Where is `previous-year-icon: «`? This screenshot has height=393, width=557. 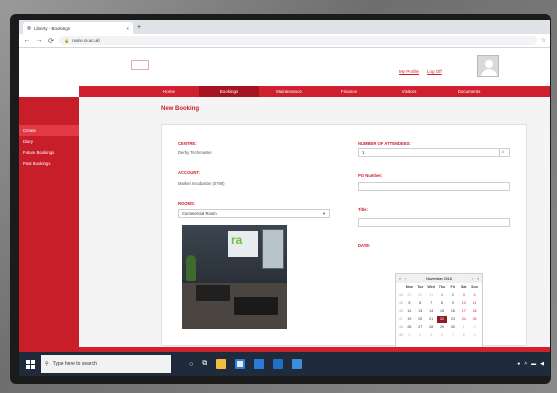 previous-year-icon: « is located at coordinates (400, 279).